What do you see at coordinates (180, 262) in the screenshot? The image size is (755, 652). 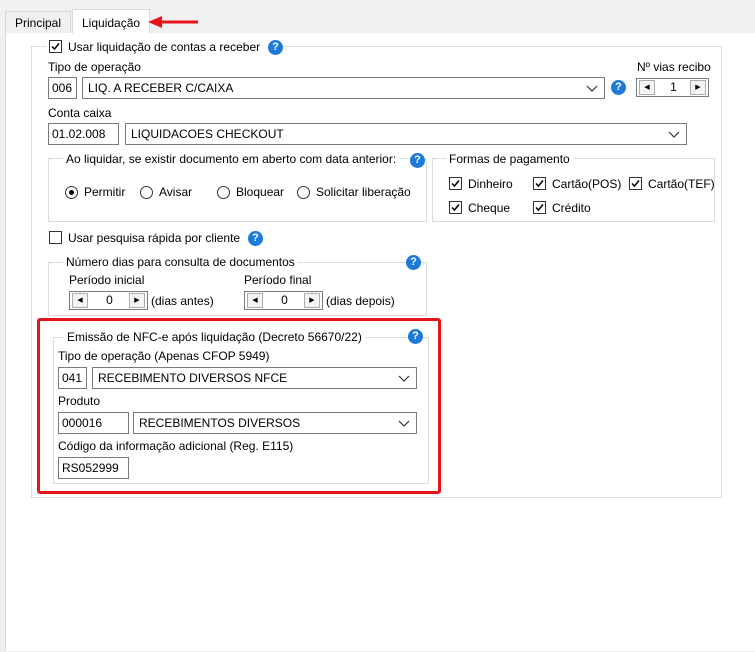 I see `days-range-legend: Número dias para consulta de documentos` at bounding box center [180, 262].